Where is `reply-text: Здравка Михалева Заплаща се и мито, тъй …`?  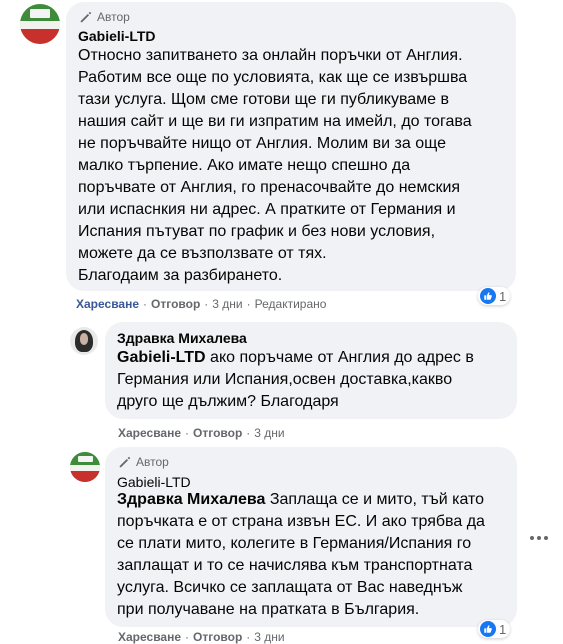
reply-text: Здравка Михалева Заплаща се и мито, тъй … is located at coordinates (316, 555).